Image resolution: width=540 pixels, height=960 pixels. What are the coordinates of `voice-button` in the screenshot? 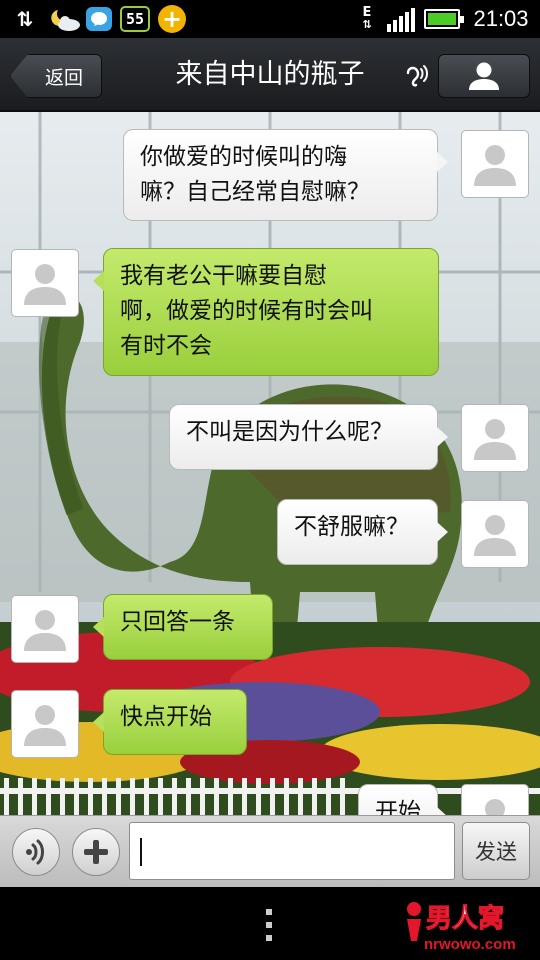 It's located at (36, 852).